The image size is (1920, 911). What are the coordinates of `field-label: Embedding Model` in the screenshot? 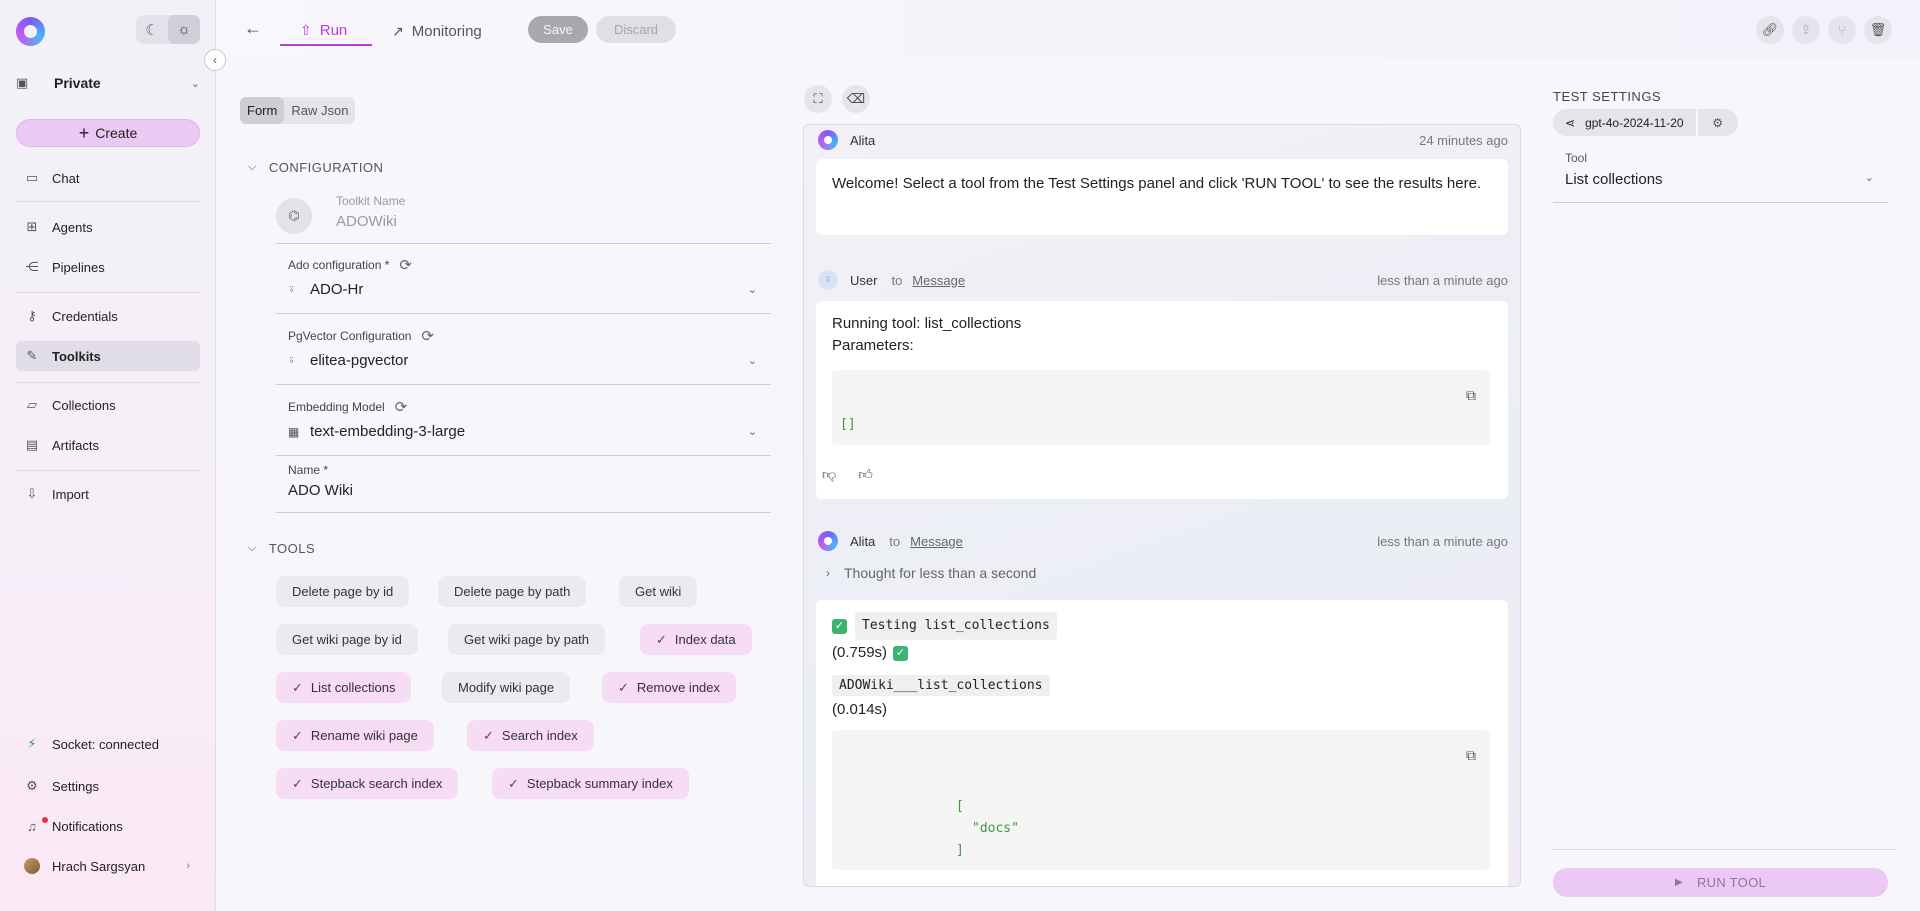 It's located at (336, 407).